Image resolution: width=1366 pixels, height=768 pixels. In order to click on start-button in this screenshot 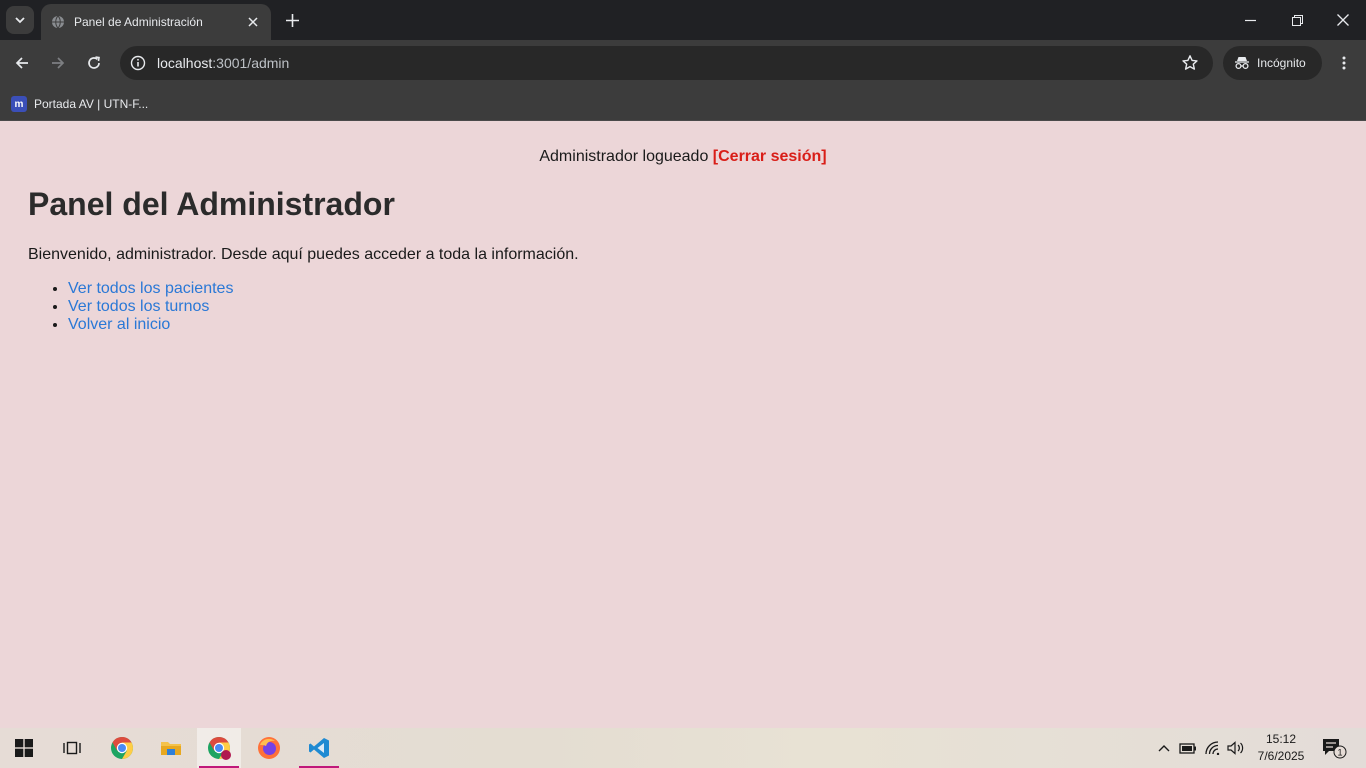, I will do `click(24, 748)`.